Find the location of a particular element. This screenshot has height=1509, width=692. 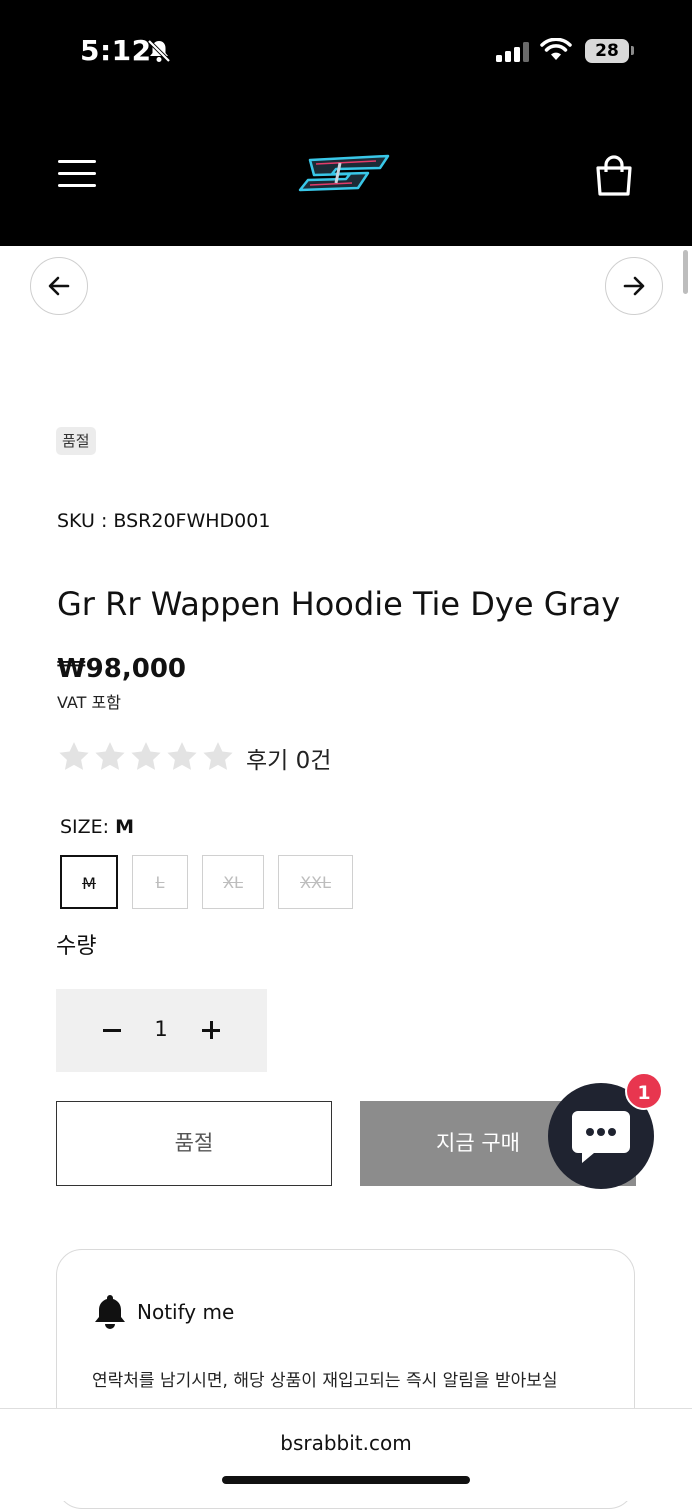

bell-icon is located at coordinates (110, 1312).